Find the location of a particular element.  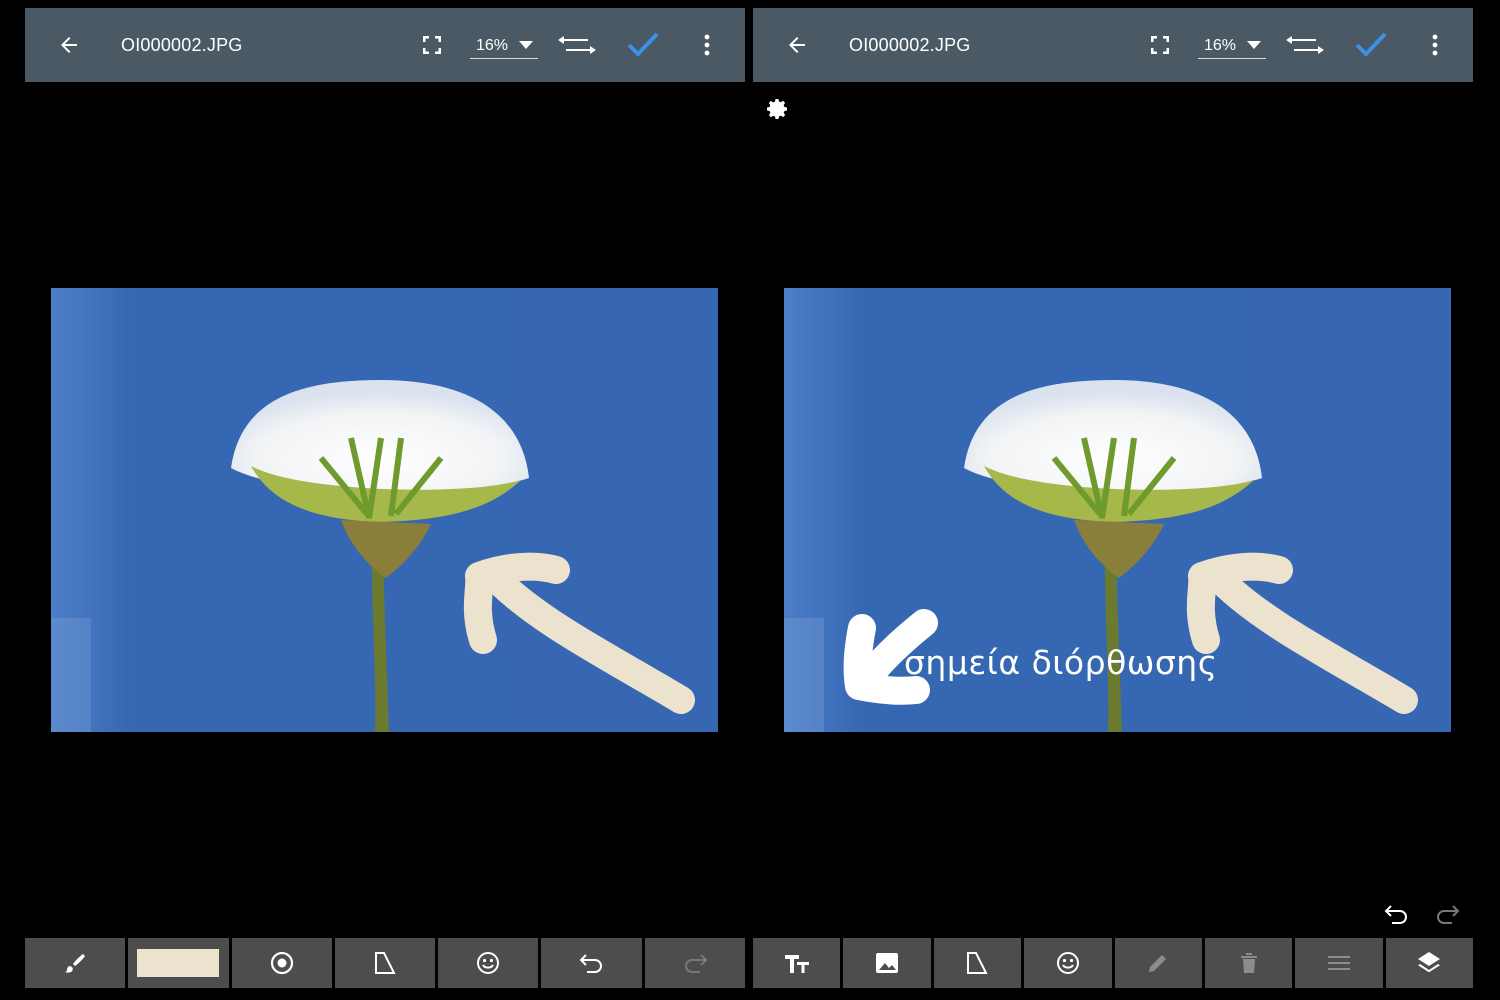

color-picker-button is located at coordinates (178, 963).